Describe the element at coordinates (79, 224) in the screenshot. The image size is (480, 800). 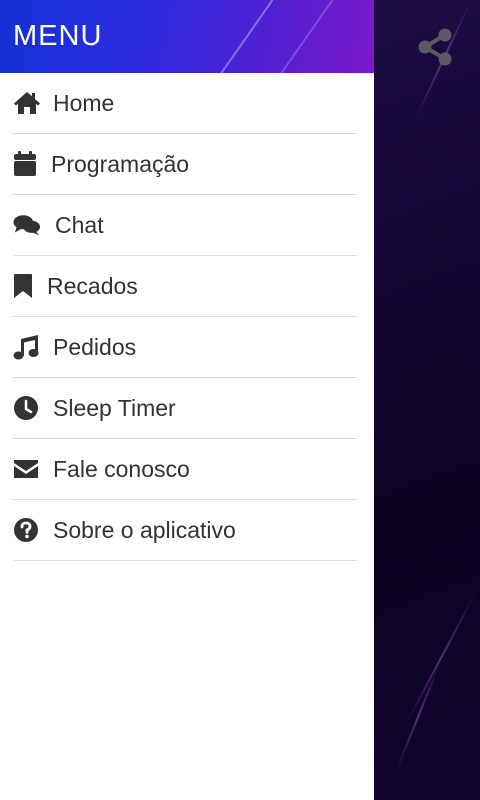
I see `menu-item-label: Chat` at that location.